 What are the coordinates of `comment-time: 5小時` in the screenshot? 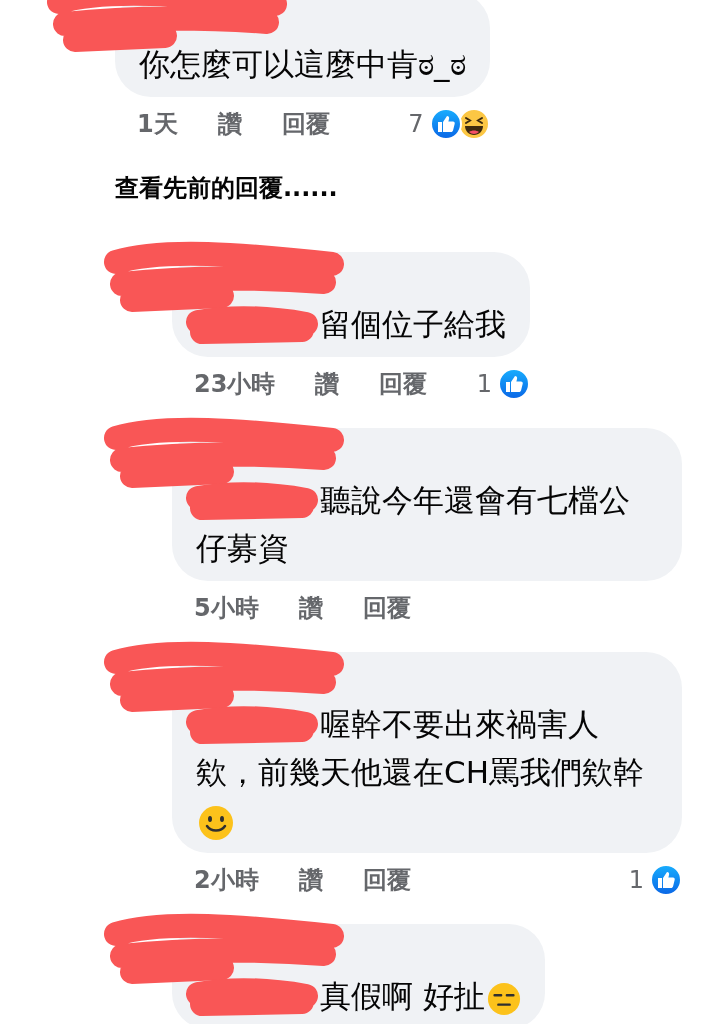 It's located at (226, 608).